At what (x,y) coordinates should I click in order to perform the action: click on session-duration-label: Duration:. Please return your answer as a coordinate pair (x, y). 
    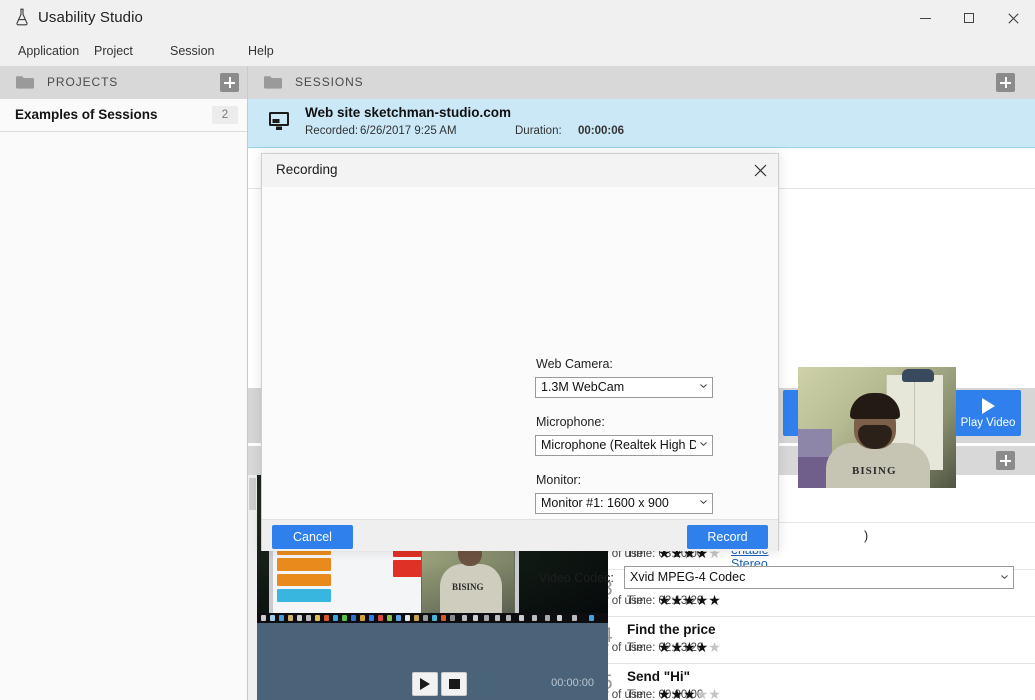
    Looking at the image, I should click on (538, 131).